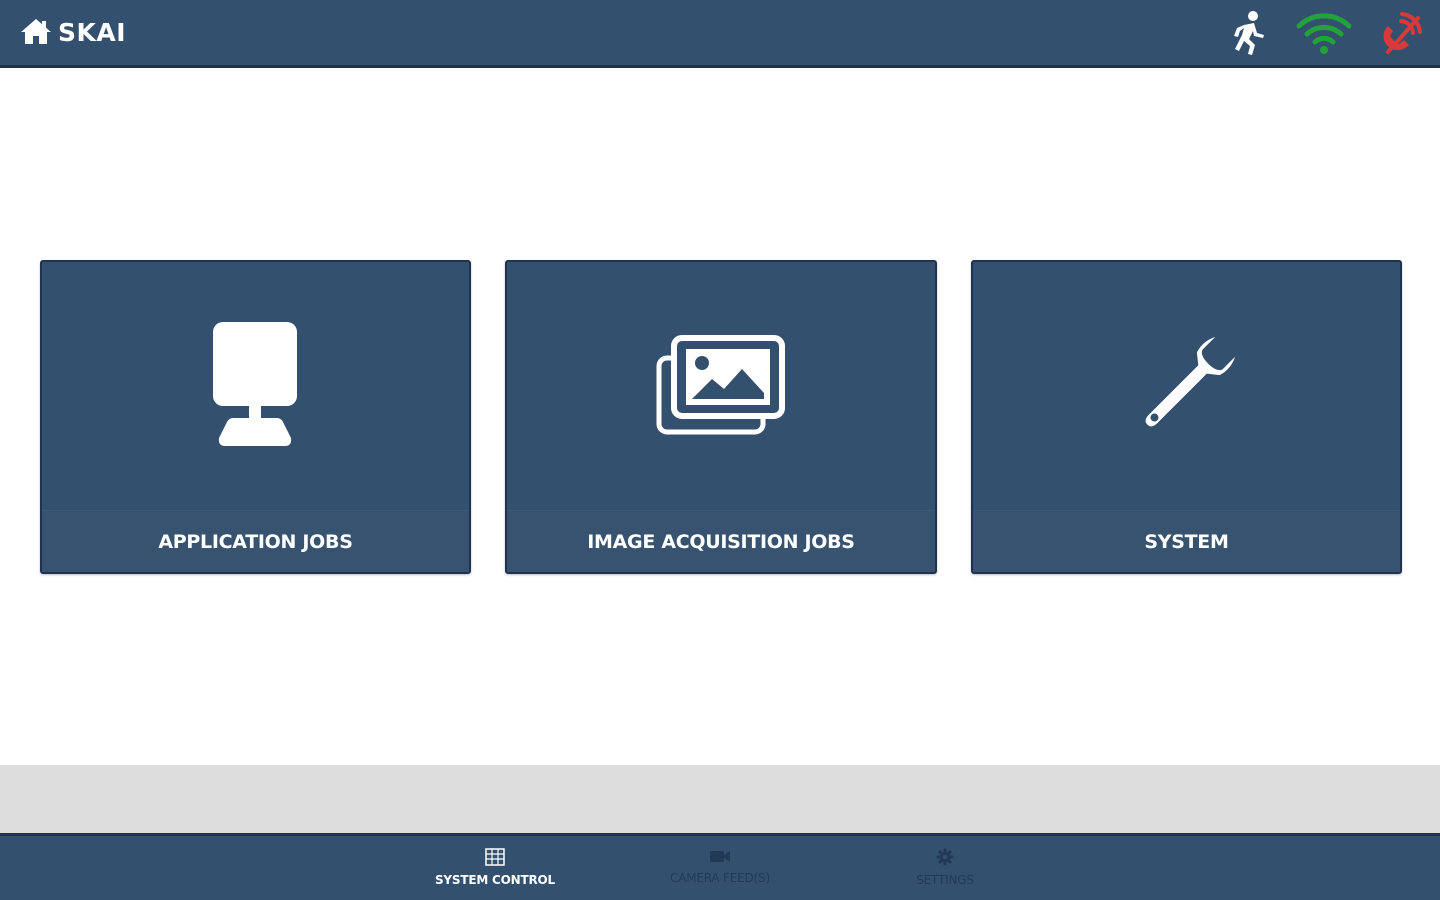 The width and height of the screenshot is (1440, 900). I want to click on system-tile: SYSTEM, so click(1186, 417).